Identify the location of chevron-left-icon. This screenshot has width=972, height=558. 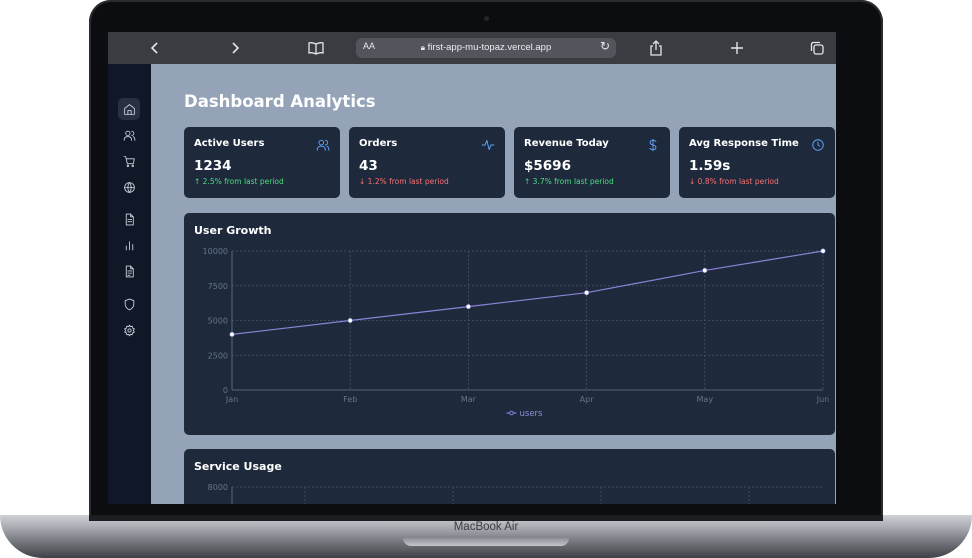
(154, 48).